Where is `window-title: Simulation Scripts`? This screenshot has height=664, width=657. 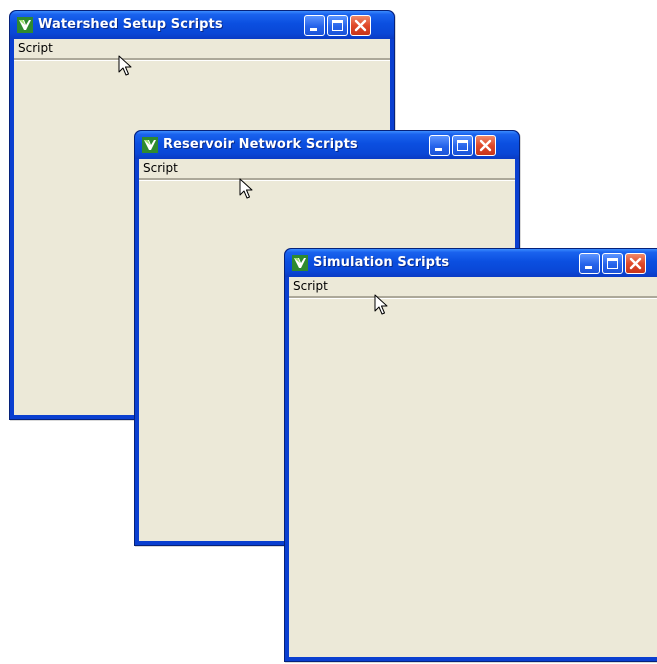
window-title: Simulation Scripts is located at coordinates (381, 262).